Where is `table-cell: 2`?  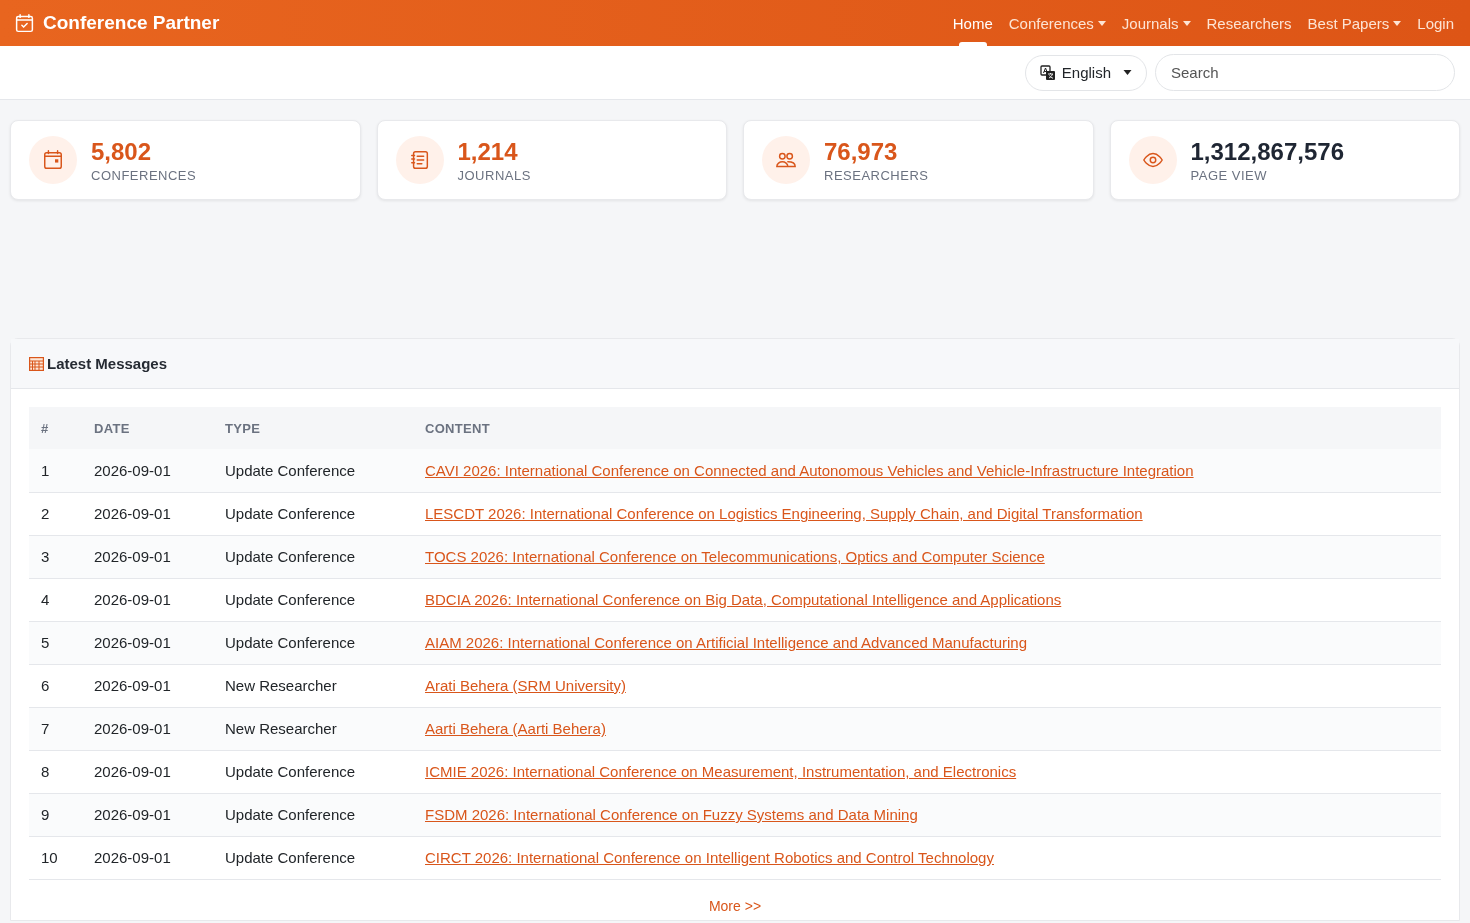
table-cell: 2 is located at coordinates (55, 513).